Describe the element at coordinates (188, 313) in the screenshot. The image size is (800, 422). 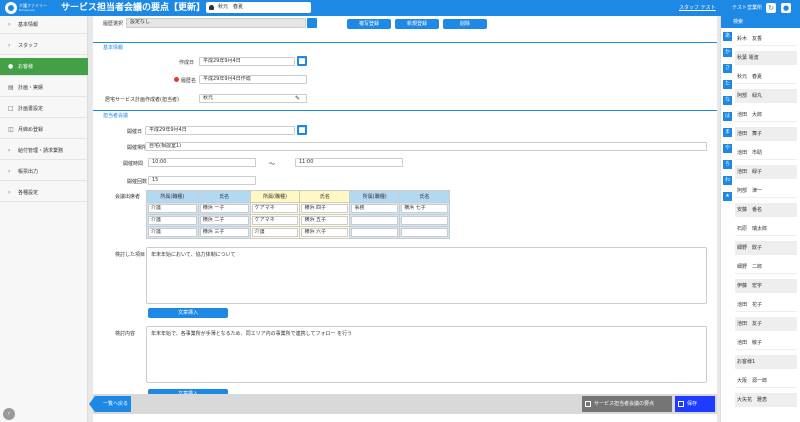
I see `insert-sentence-button: 文章挿入` at that location.